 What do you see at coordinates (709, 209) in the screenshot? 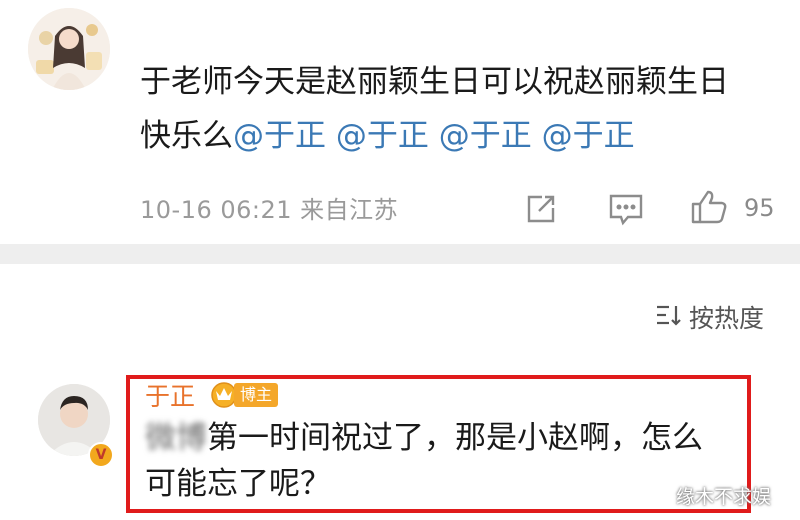
I see `like-icon` at bounding box center [709, 209].